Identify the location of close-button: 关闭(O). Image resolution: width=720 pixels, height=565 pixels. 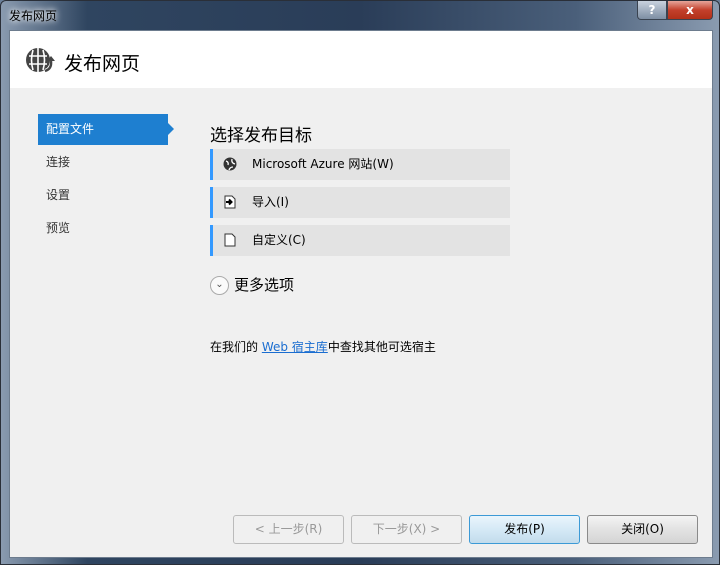
(642, 529).